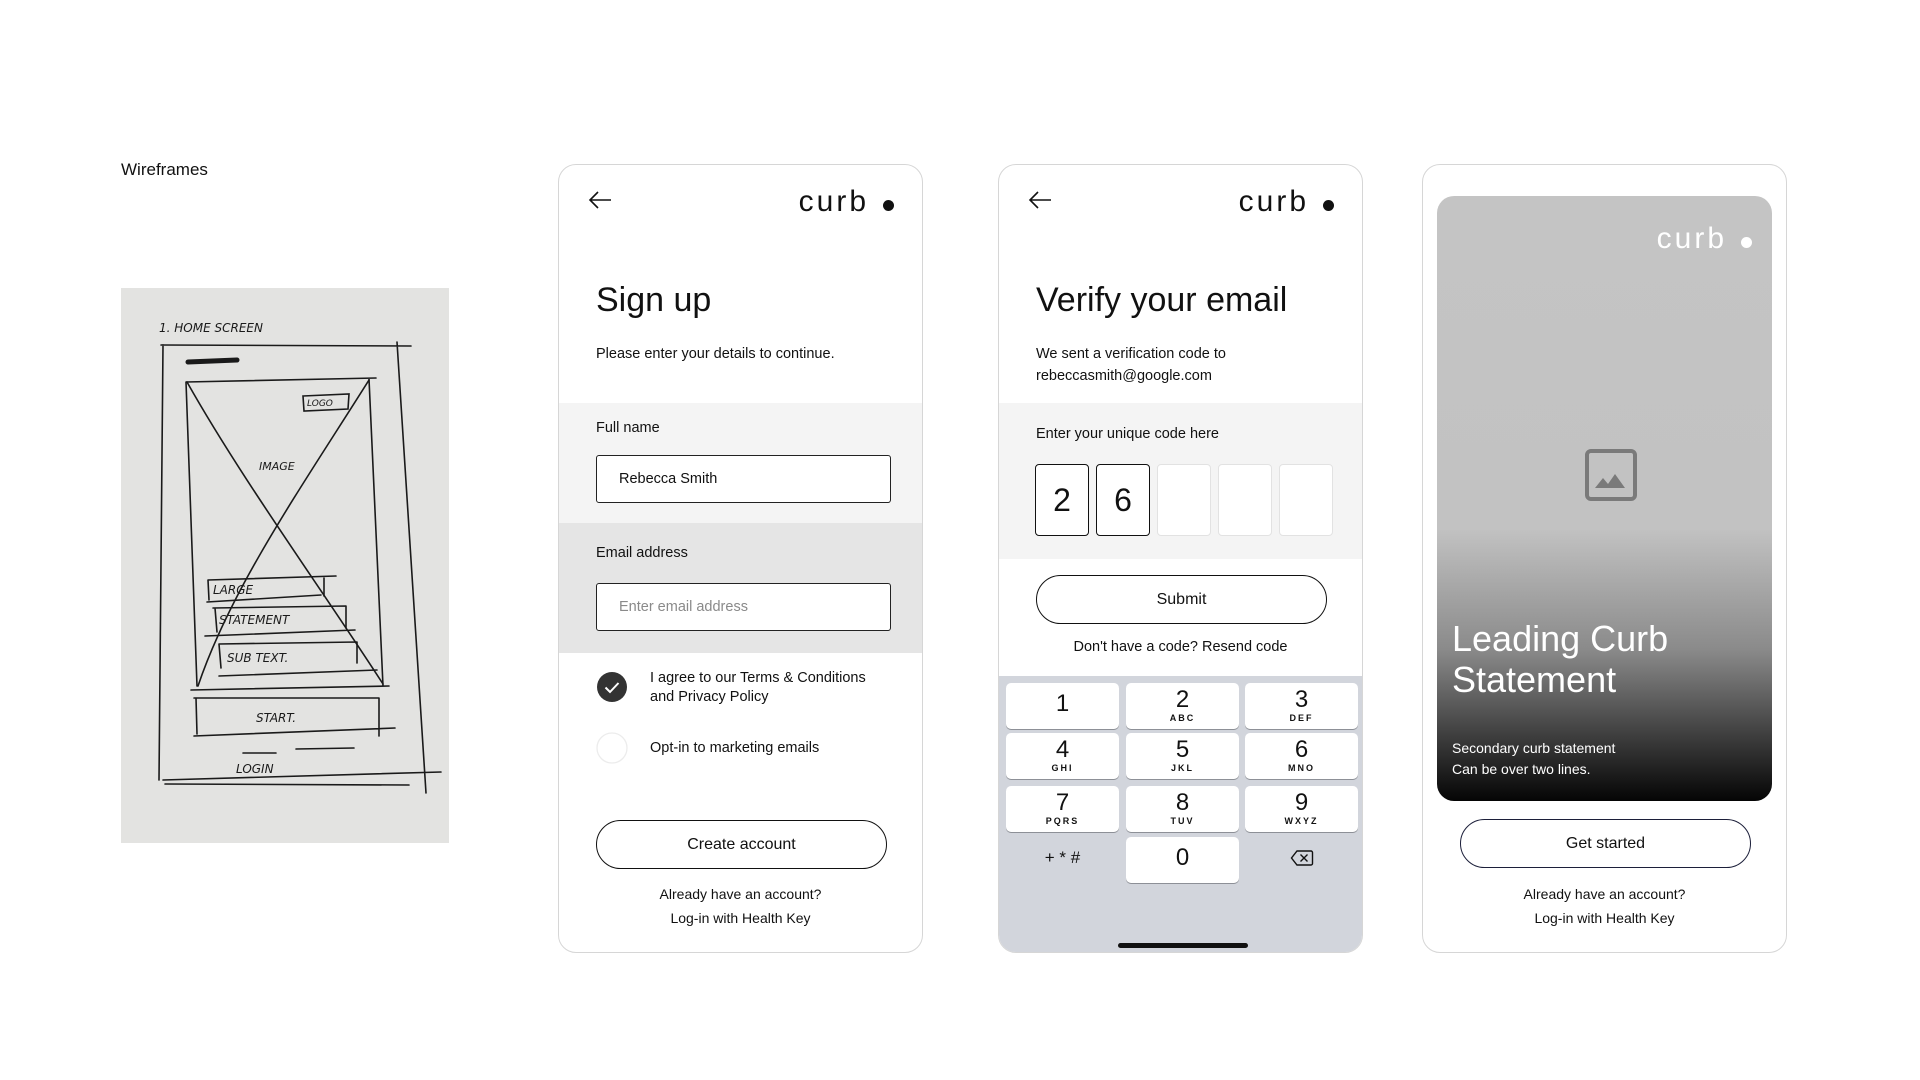 The height and width of the screenshot is (1080, 1920). I want to click on create-account-button: Create account, so click(741, 844).